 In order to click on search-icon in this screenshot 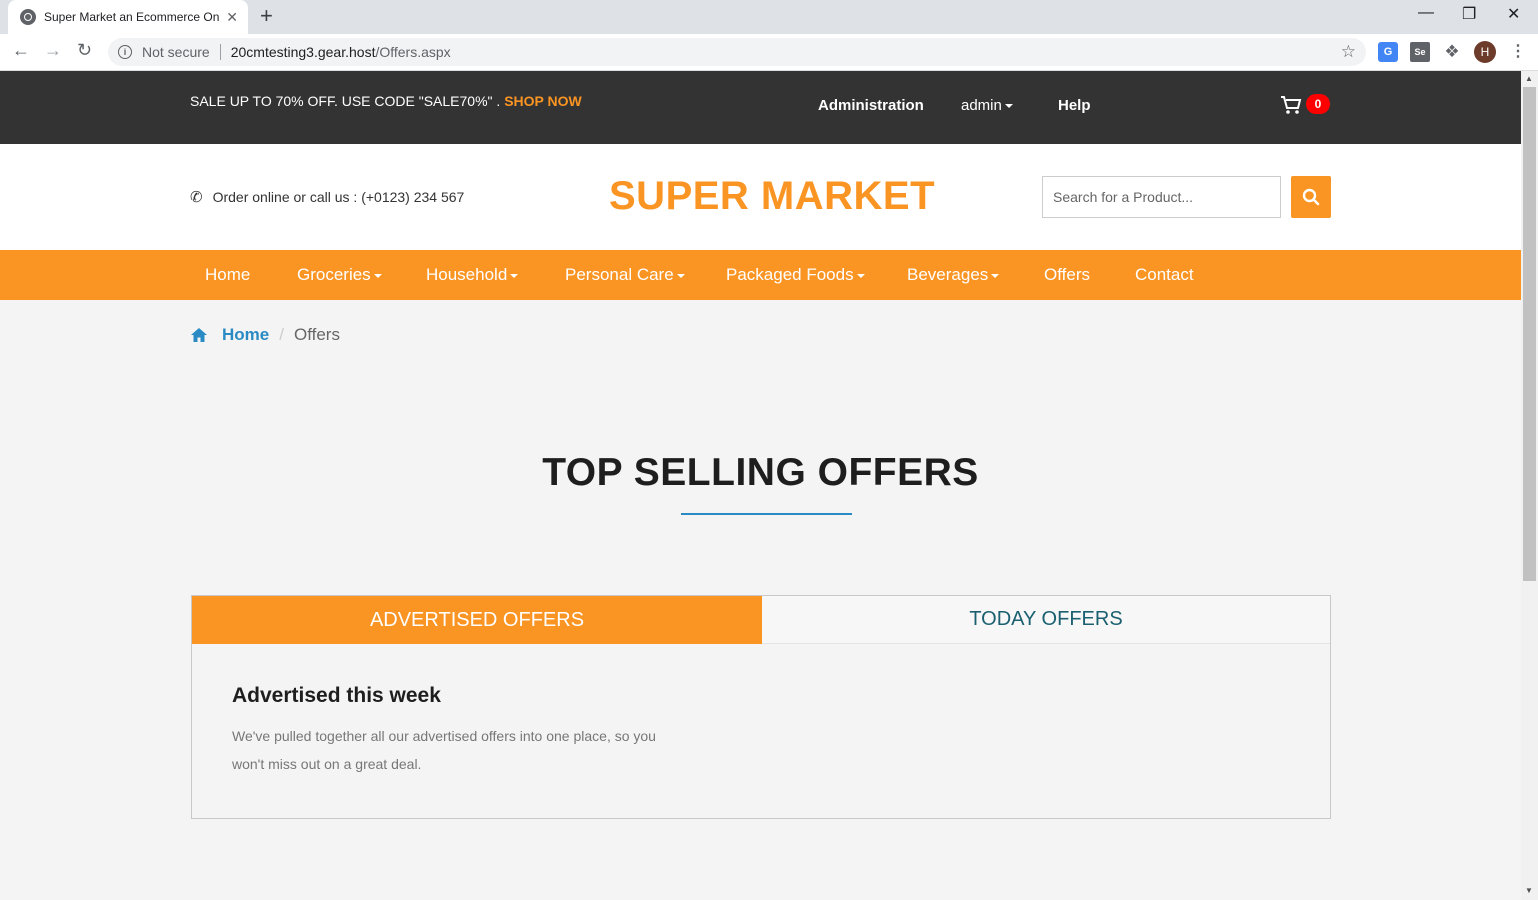, I will do `click(1311, 197)`.